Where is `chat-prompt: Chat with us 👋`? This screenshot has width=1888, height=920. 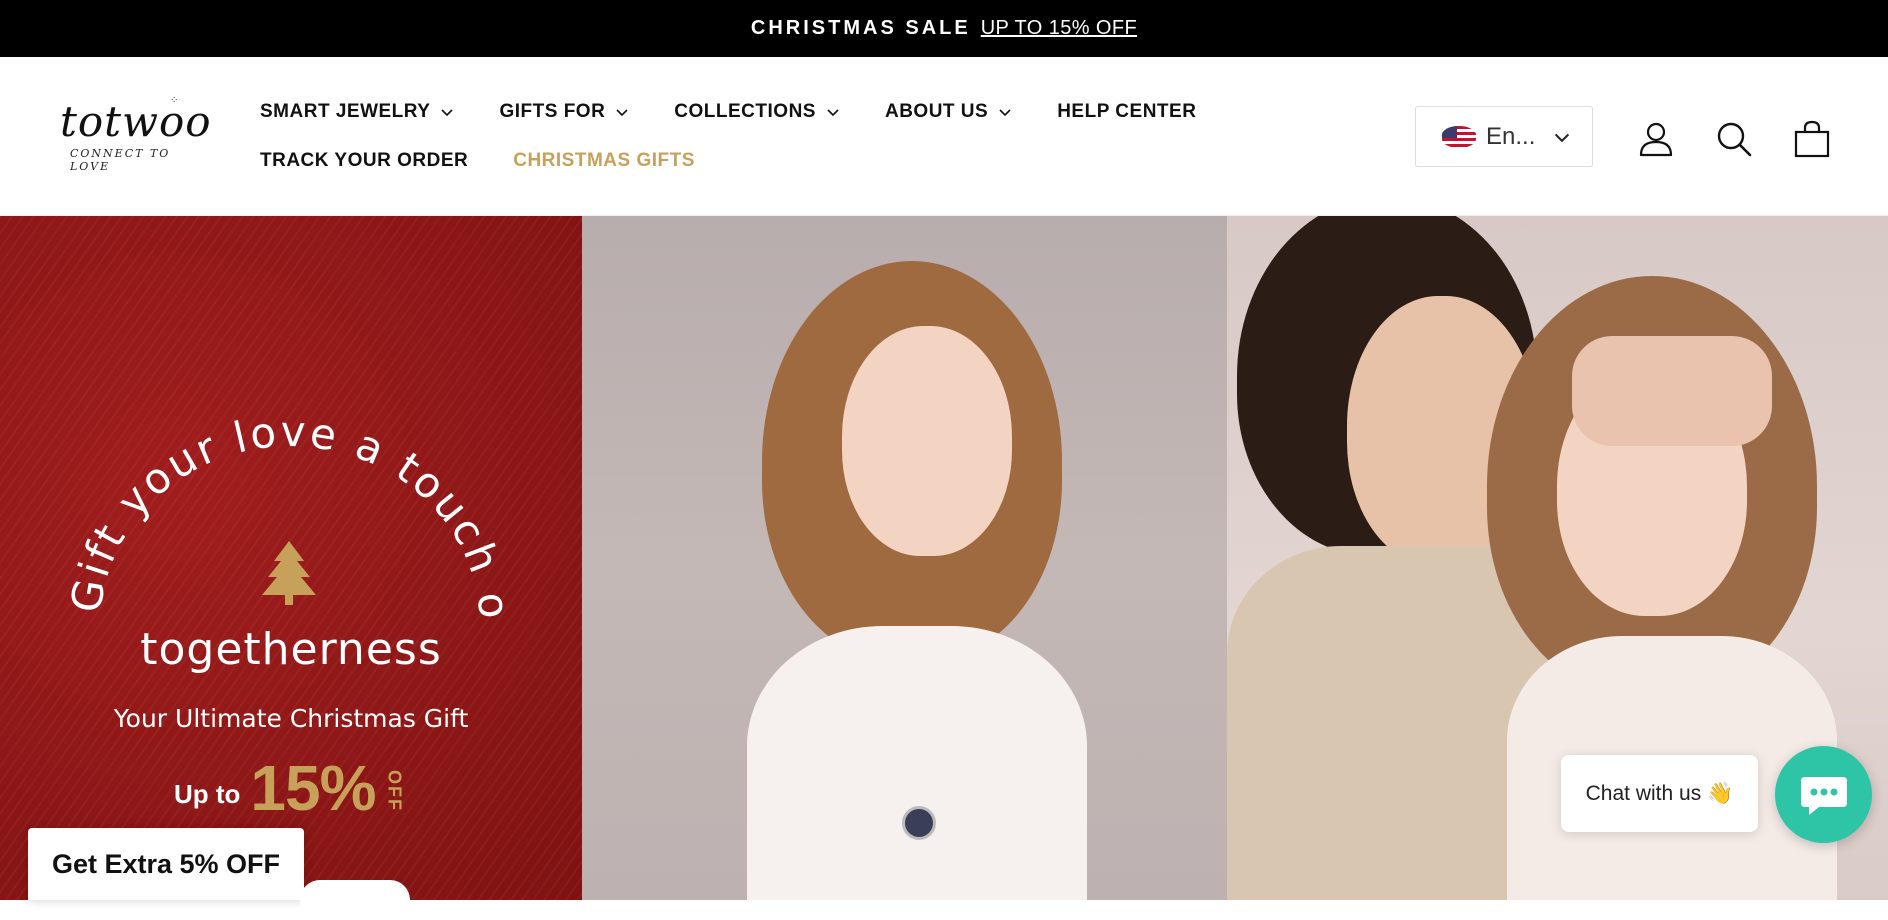
chat-prompt: Chat with us 👋 is located at coordinates (1659, 793).